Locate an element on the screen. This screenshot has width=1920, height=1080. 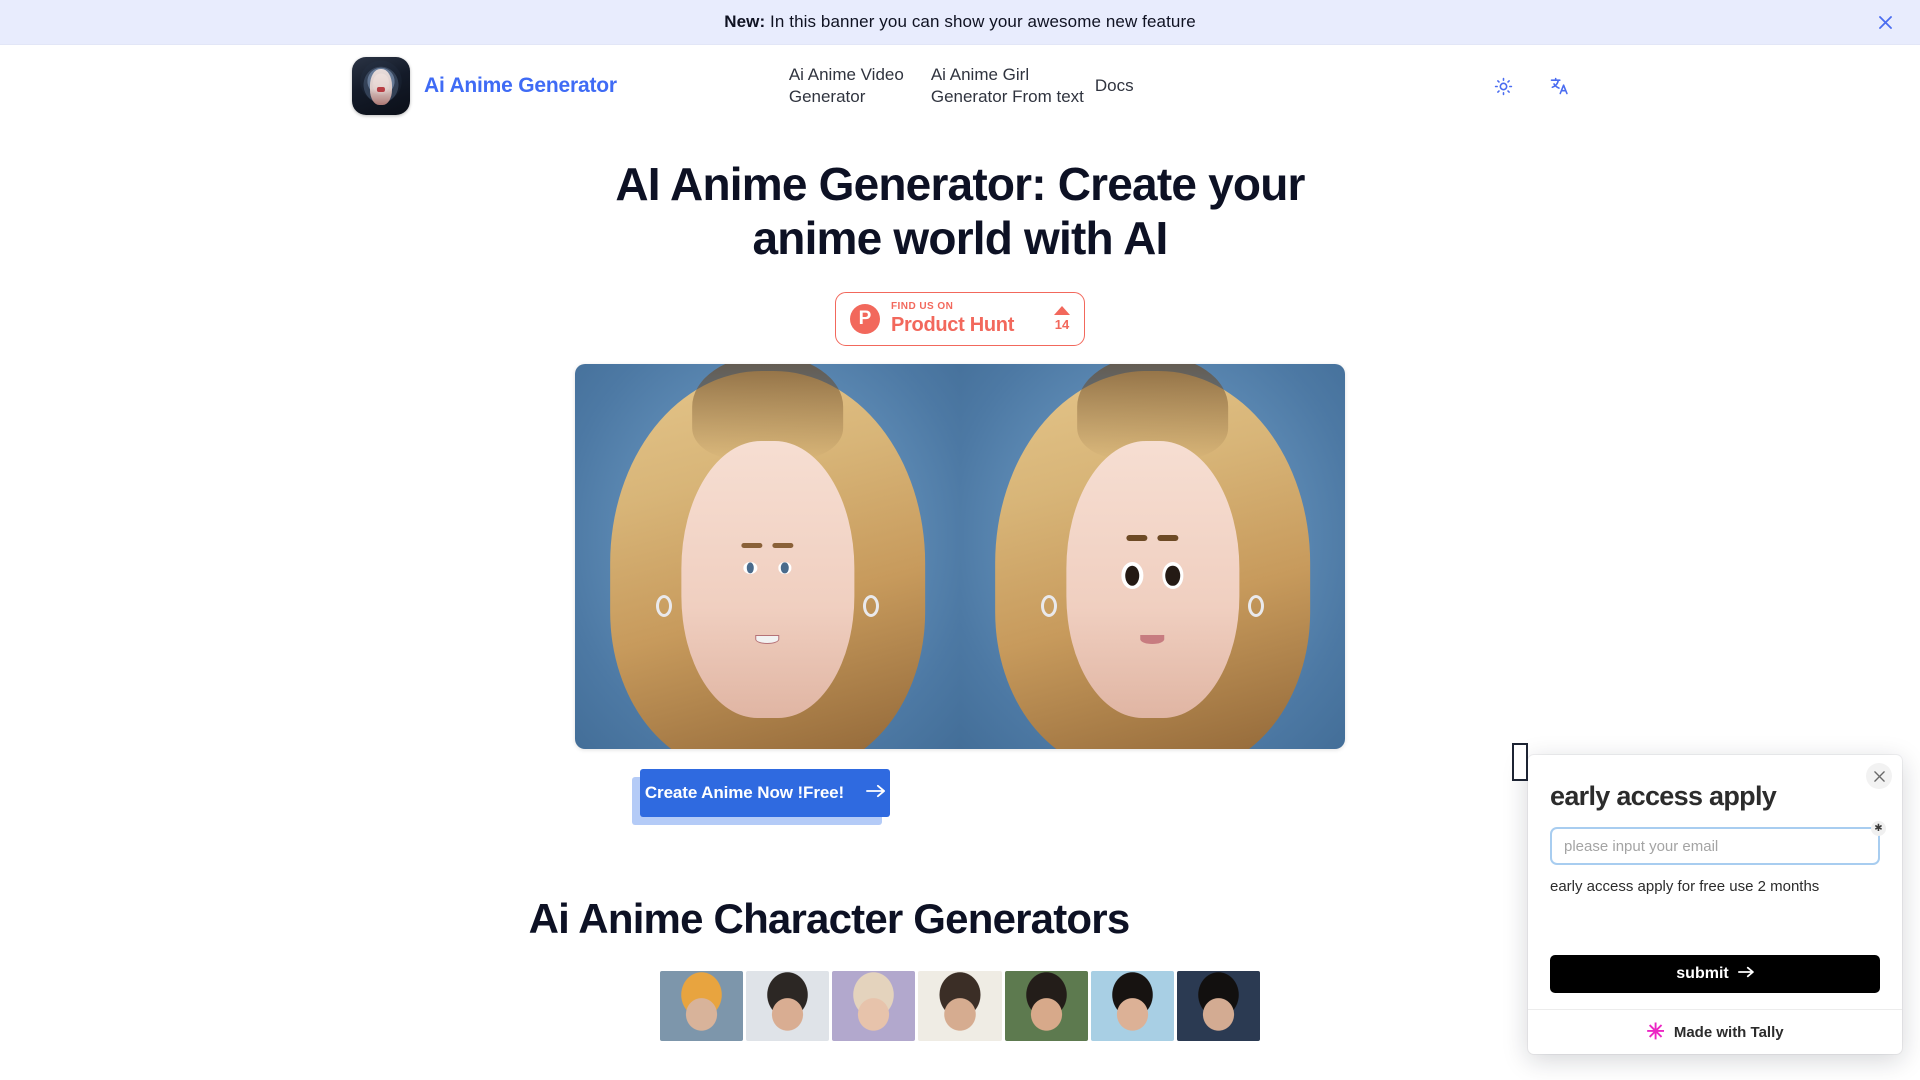
submit-button: submit is located at coordinates (1715, 974).